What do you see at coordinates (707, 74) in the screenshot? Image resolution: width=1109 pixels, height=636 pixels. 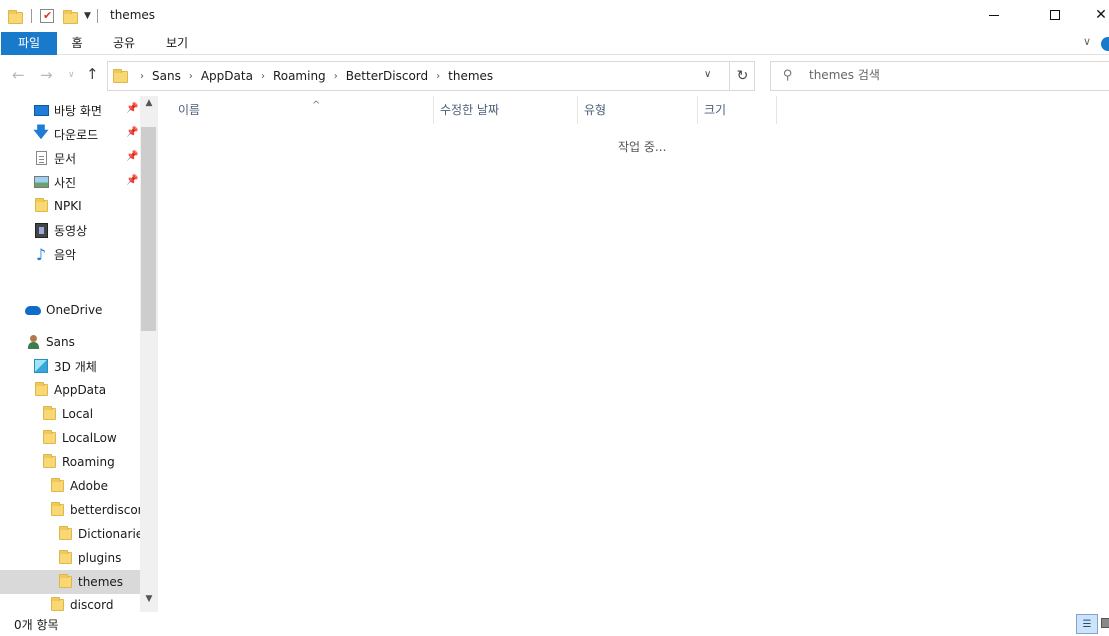 I see `address-history-chevron-down-icon: ∨` at bounding box center [707, 74].